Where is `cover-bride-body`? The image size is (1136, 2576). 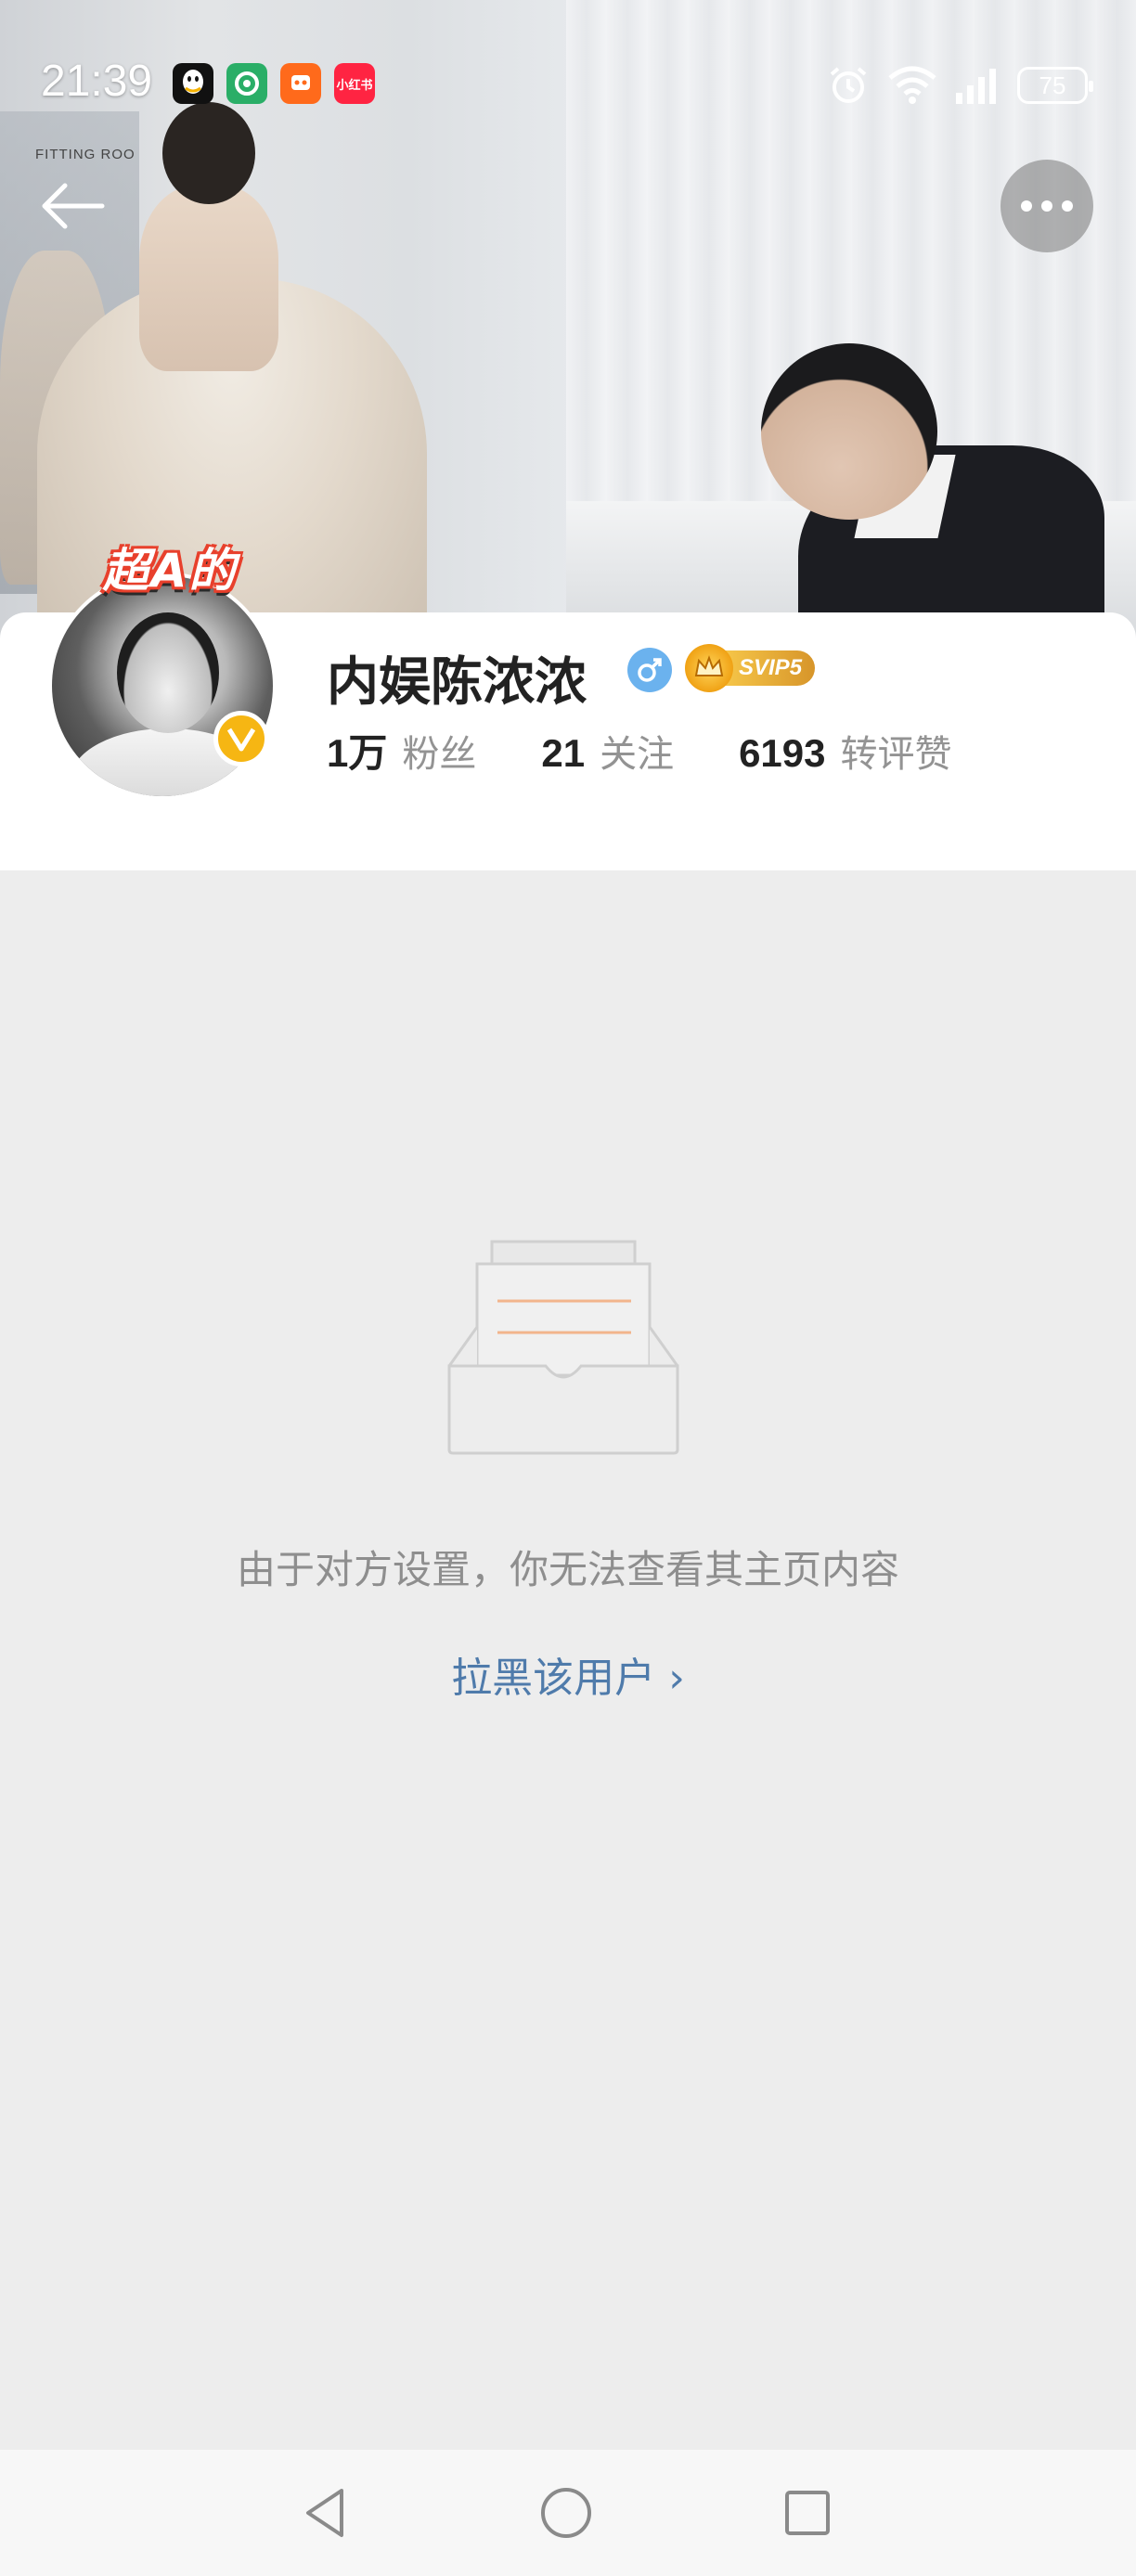 cover-bride-body is located at coordinates (208, 278).